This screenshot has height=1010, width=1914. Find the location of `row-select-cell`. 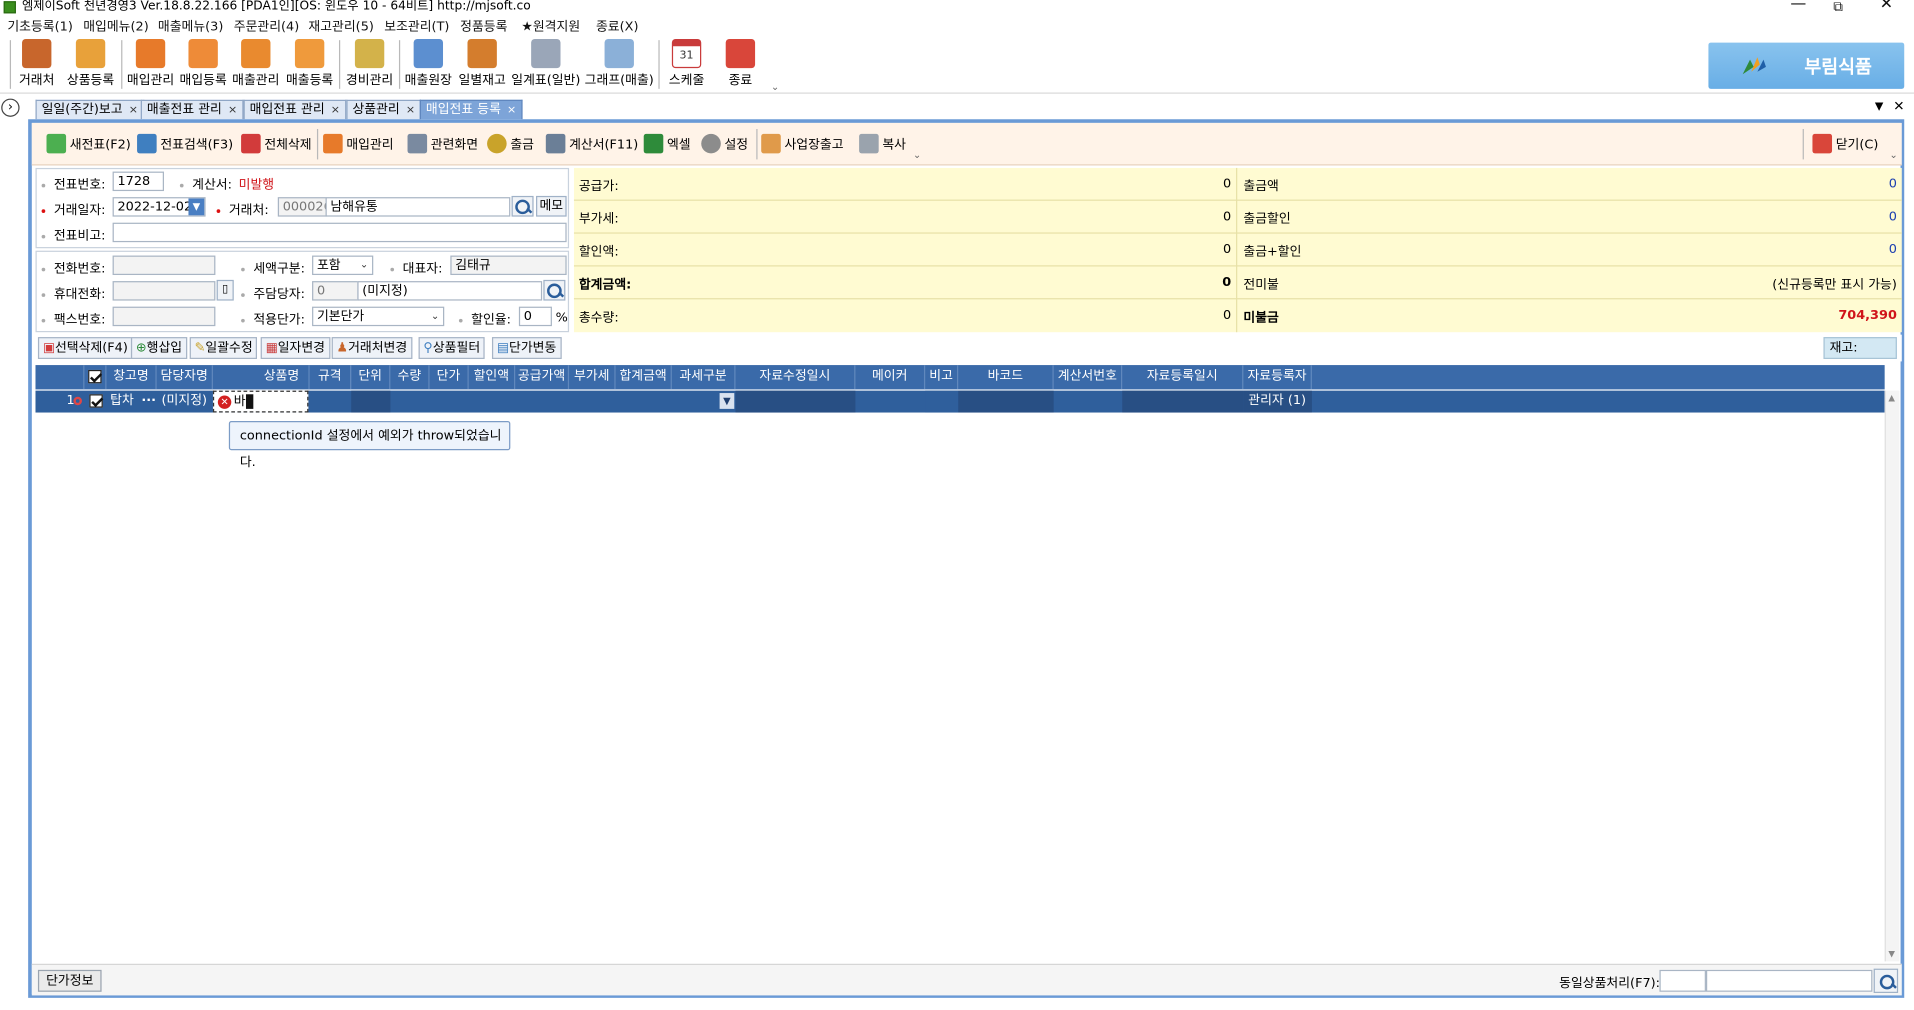

row-select-cell is located at coordinates (95, 402).